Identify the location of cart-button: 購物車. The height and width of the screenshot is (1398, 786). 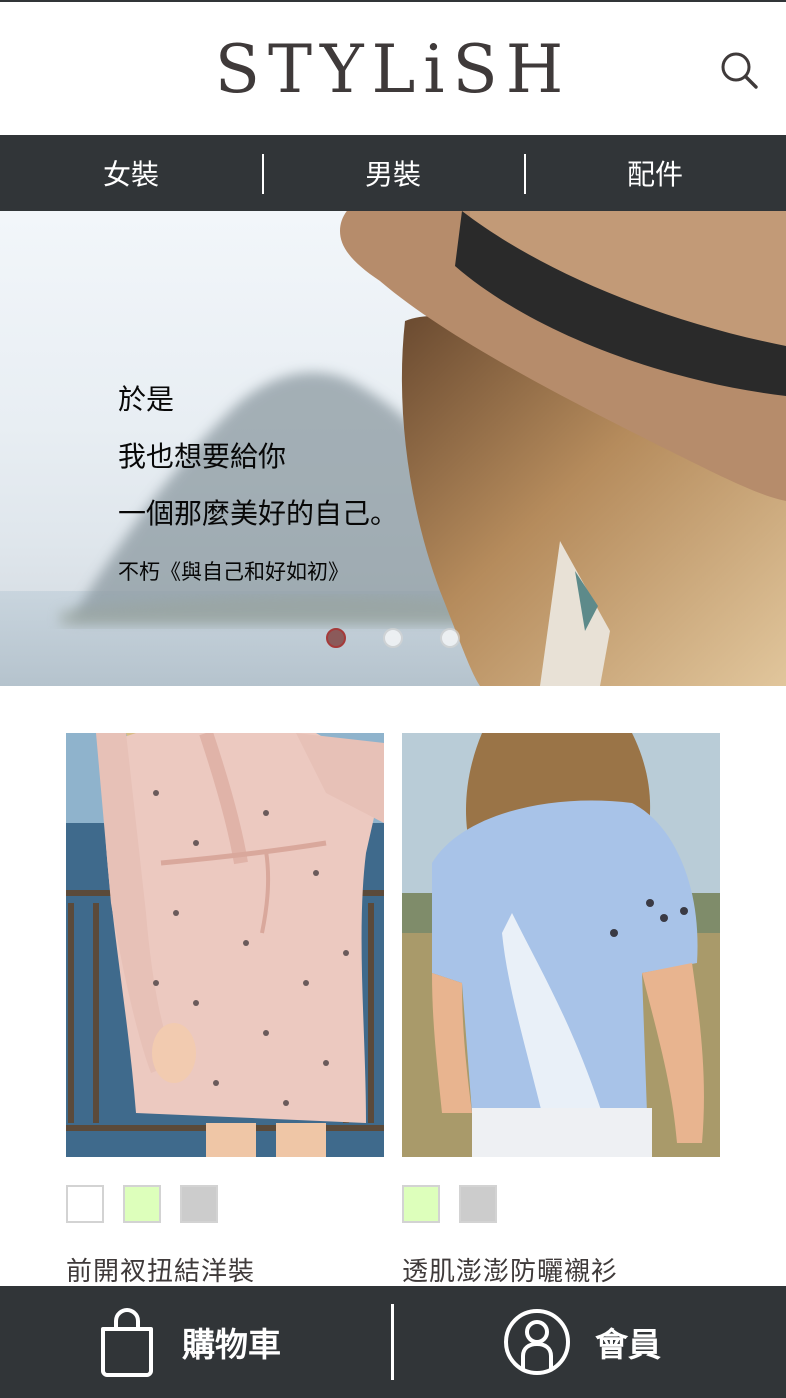
(189, 1342).